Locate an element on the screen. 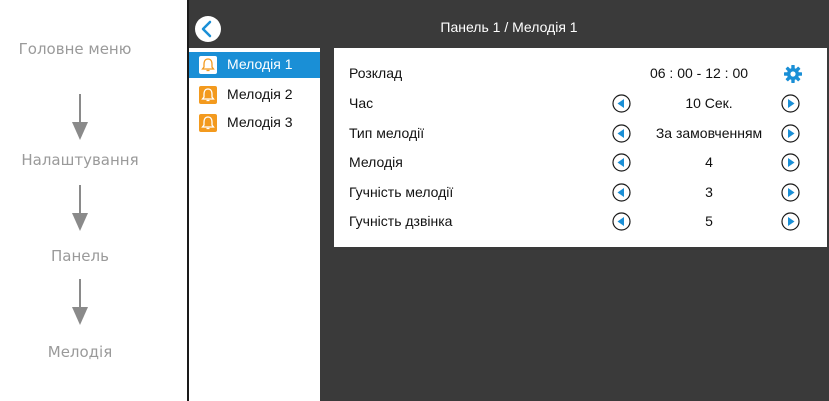 This screenshot has height=401, width=829. flow-step-label: Мелодія is located at coordinates (80, 352).